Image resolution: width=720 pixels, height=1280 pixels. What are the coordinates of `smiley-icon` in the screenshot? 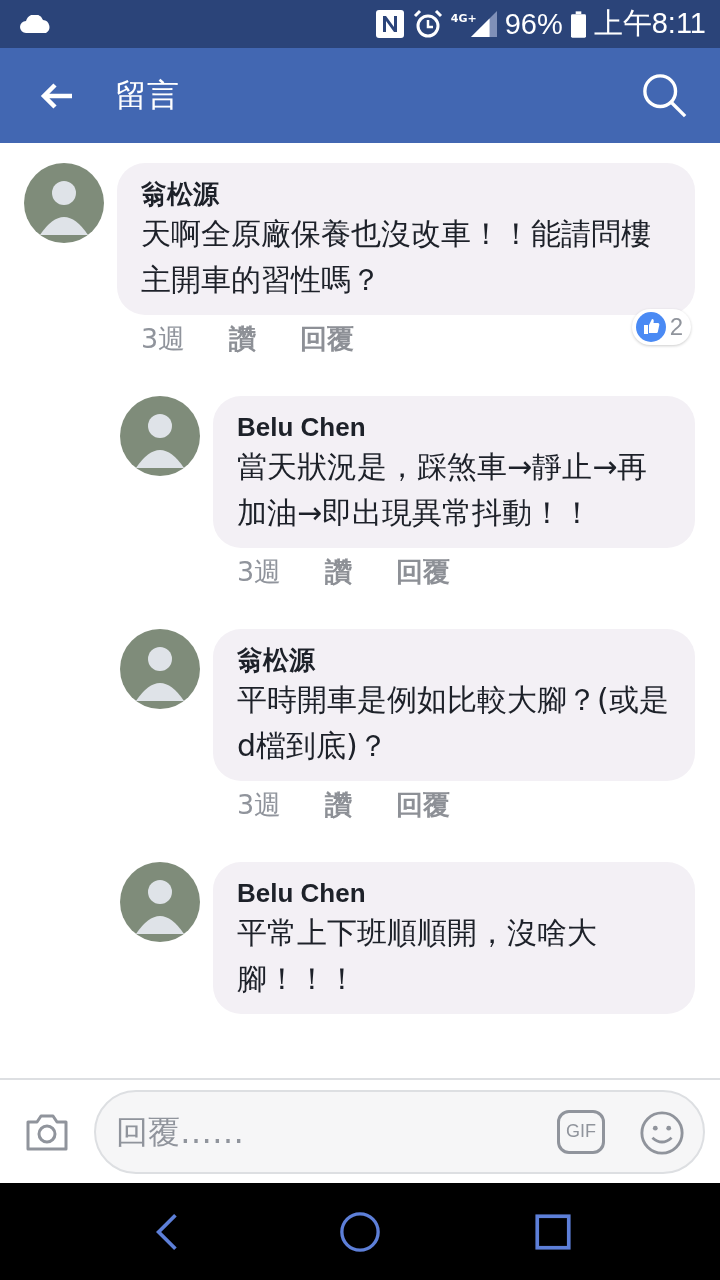 It's located at (662, 1132).